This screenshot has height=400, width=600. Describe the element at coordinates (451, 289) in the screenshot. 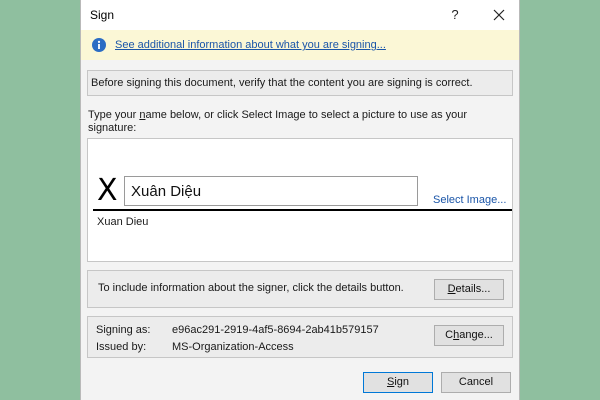

I see `details-access-key: D` at that location.